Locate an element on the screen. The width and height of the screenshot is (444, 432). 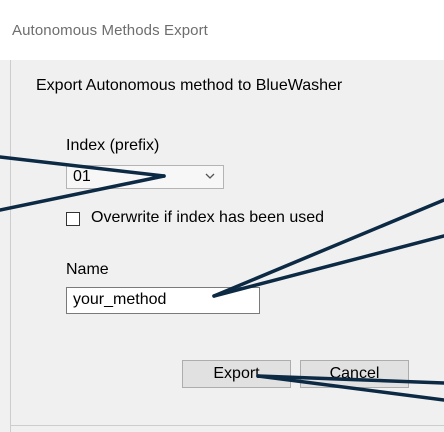
window-border-bottom is located at coordinates (227, 425).